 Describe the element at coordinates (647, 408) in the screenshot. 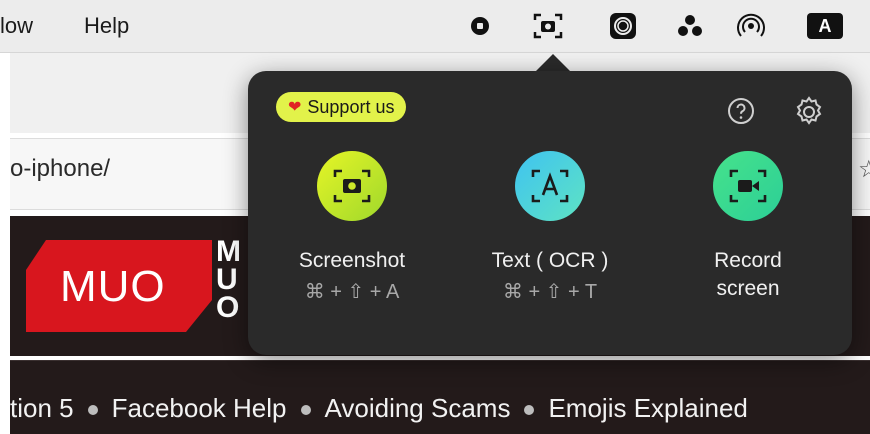

I see `ticker-item: Emojis Explained` at that location.